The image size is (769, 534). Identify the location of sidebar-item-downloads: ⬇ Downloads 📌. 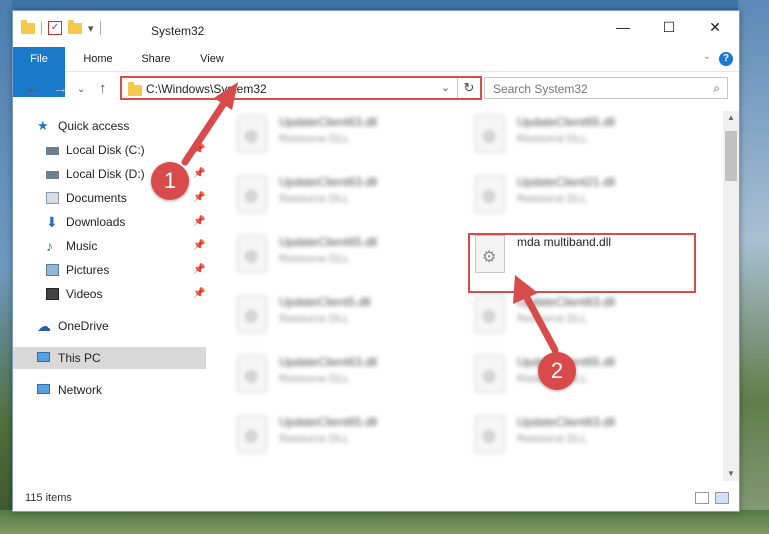
(109, 222).